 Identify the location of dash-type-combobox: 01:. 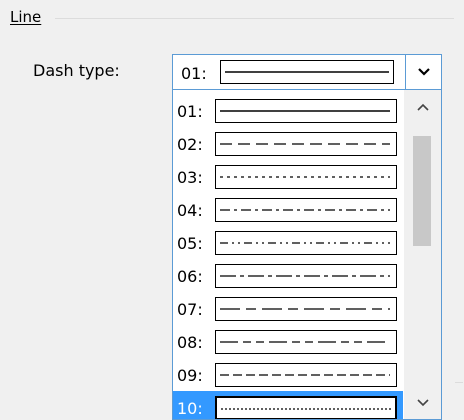
(307, 72).